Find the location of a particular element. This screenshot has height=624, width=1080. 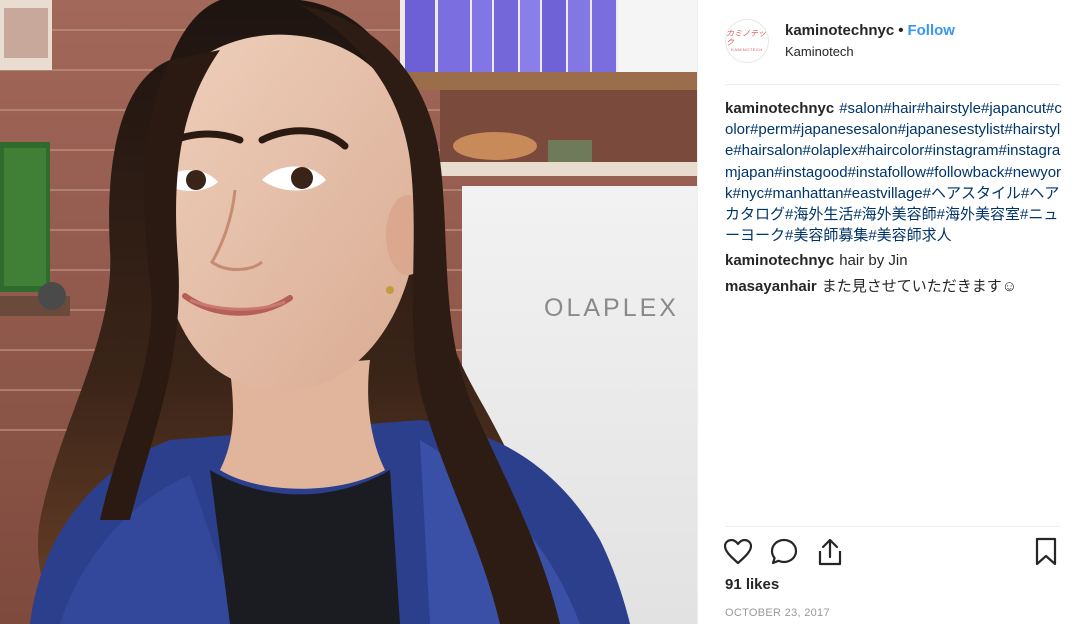

avatar-logo-subtext: KAMINOTECH is located at coordinates (747, 49).